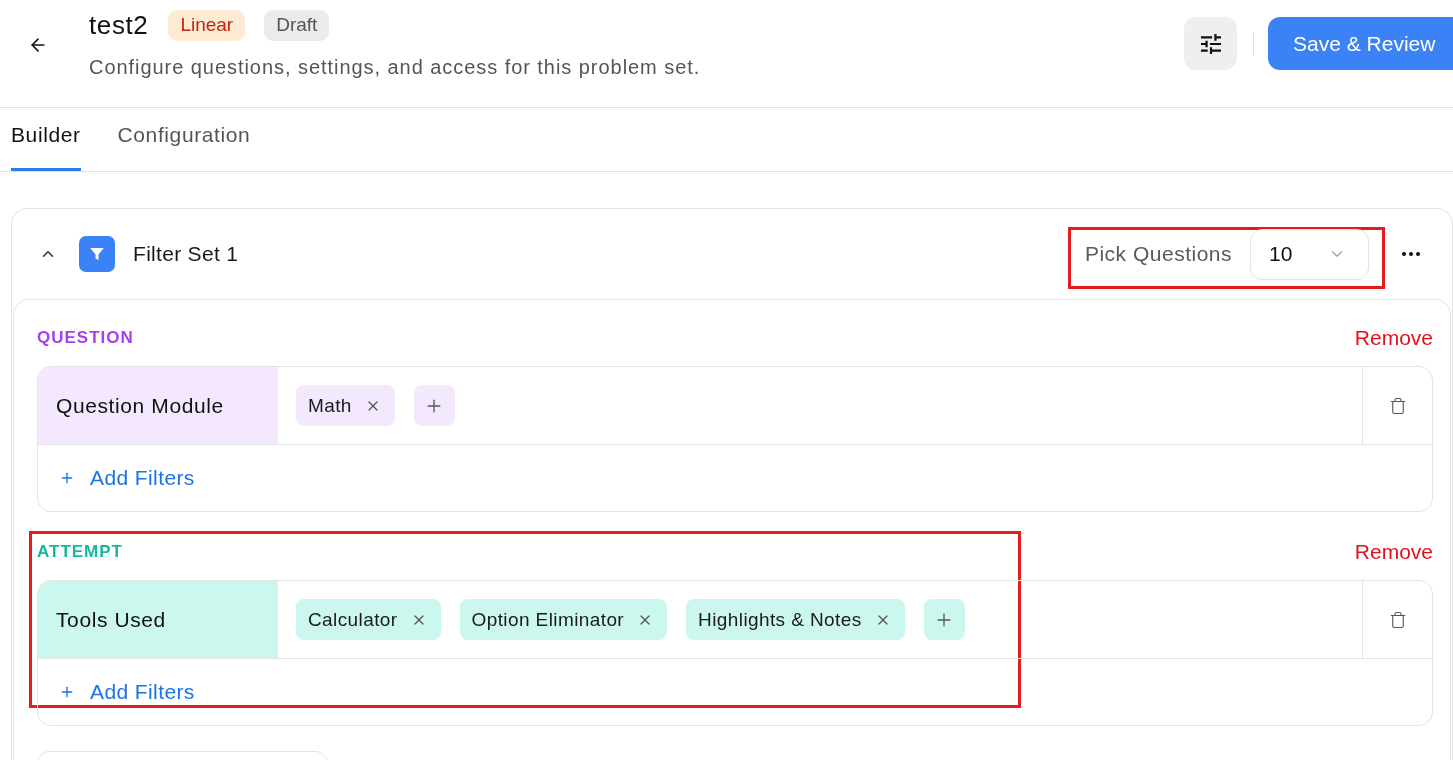 The image size is (1453, 760). What do you see at coordinates (297, 25) in the screenshot?
I see `status-badge: Draft` at bounding box center [297, 25].